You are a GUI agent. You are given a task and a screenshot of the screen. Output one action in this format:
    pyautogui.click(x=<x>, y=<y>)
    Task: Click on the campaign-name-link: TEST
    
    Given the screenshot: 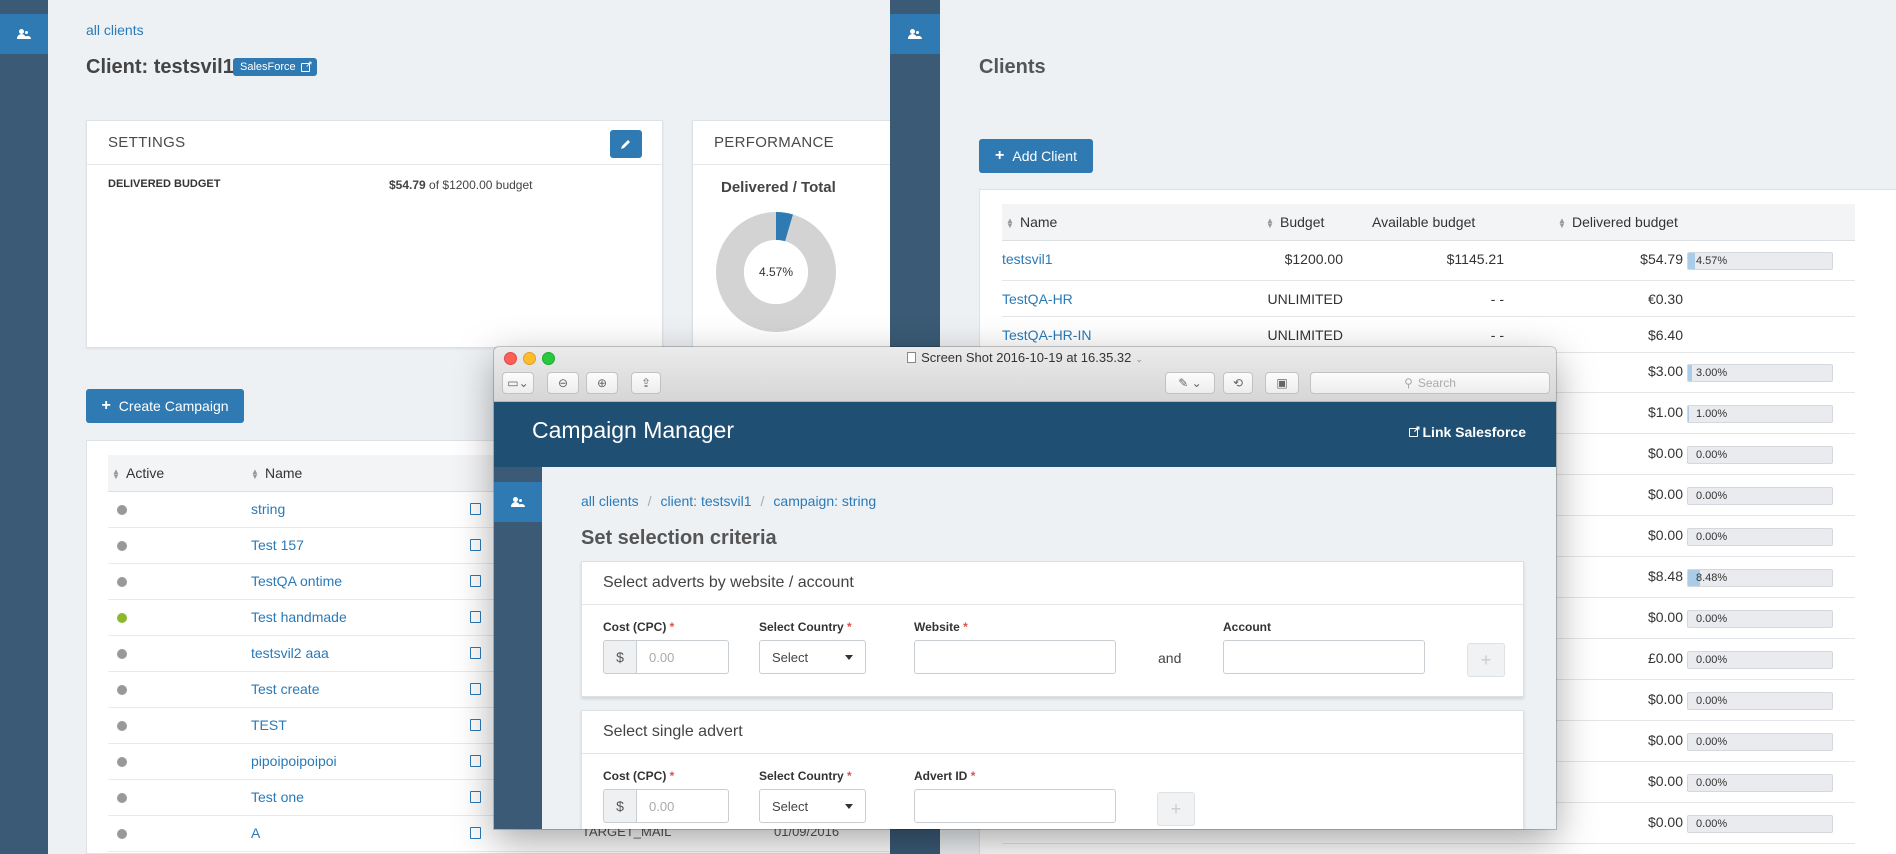 What is the action you would take?
    pyautogui.click(x=269, y=725)
    